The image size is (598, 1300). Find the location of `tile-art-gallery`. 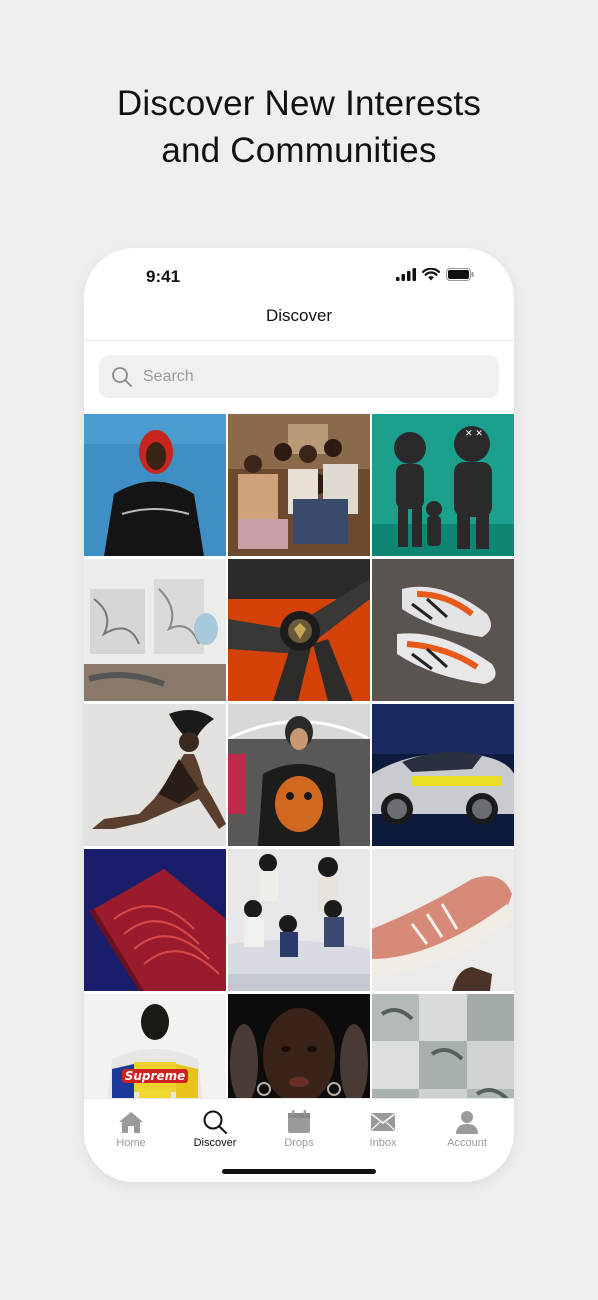

tile-art-gallery is located at coordinates (155, 630).